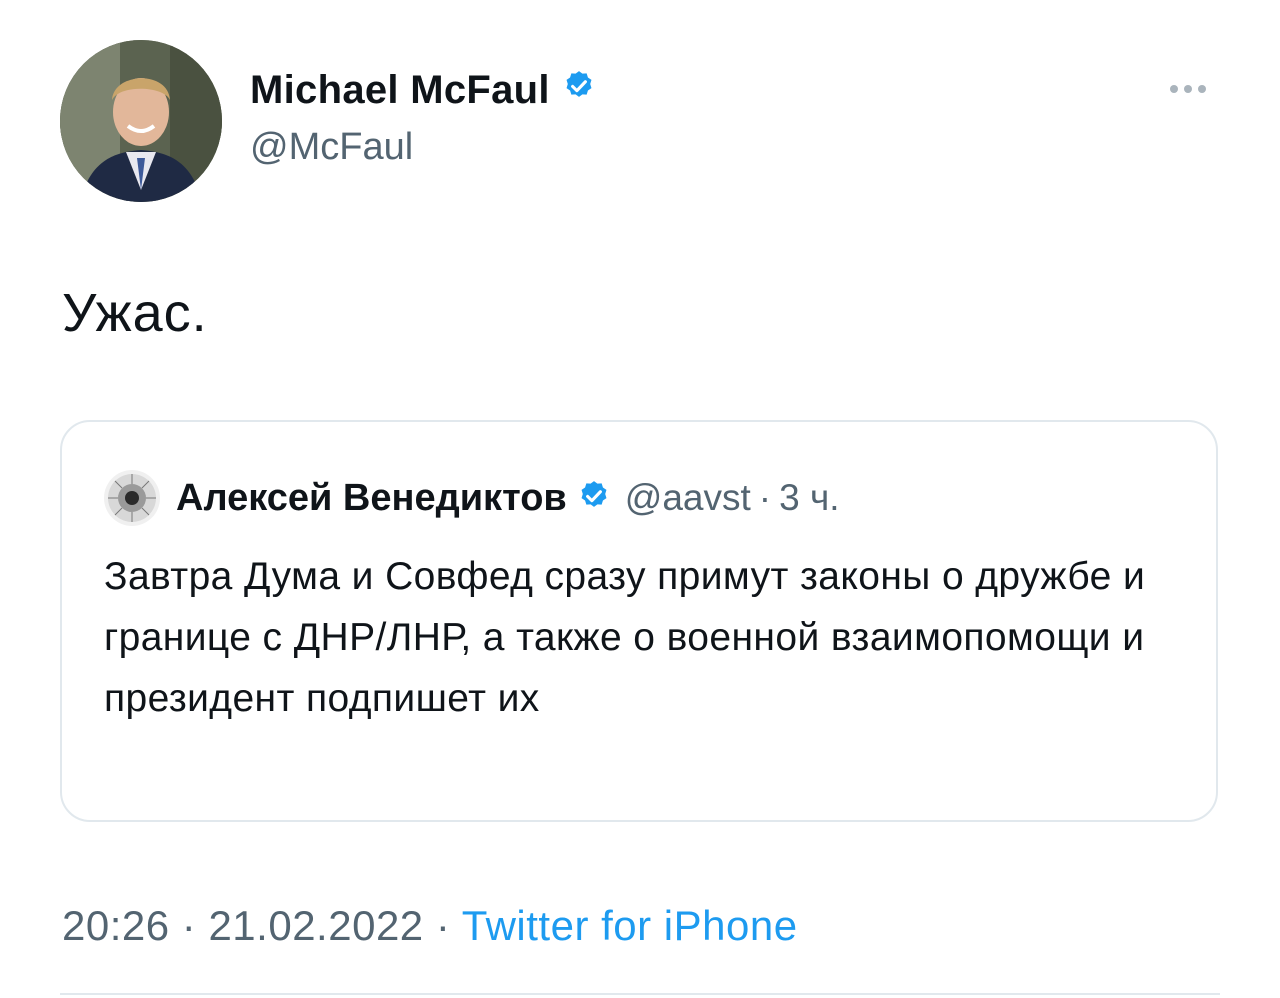 This screenshot has width=1280, height=998. I want to click on quoted-author-avatar, so click(132, 498).